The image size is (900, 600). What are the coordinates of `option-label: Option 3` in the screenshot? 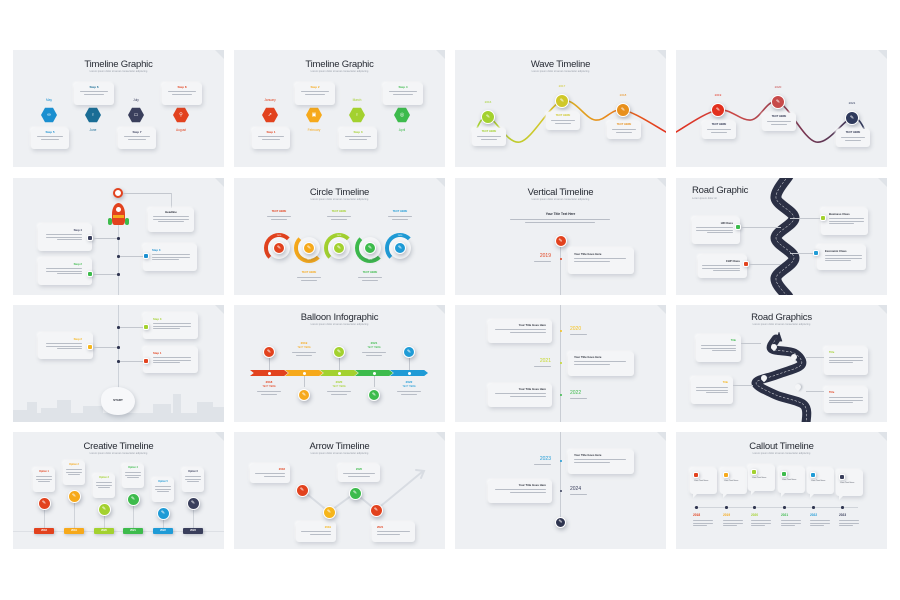 It's located at (104, 477).